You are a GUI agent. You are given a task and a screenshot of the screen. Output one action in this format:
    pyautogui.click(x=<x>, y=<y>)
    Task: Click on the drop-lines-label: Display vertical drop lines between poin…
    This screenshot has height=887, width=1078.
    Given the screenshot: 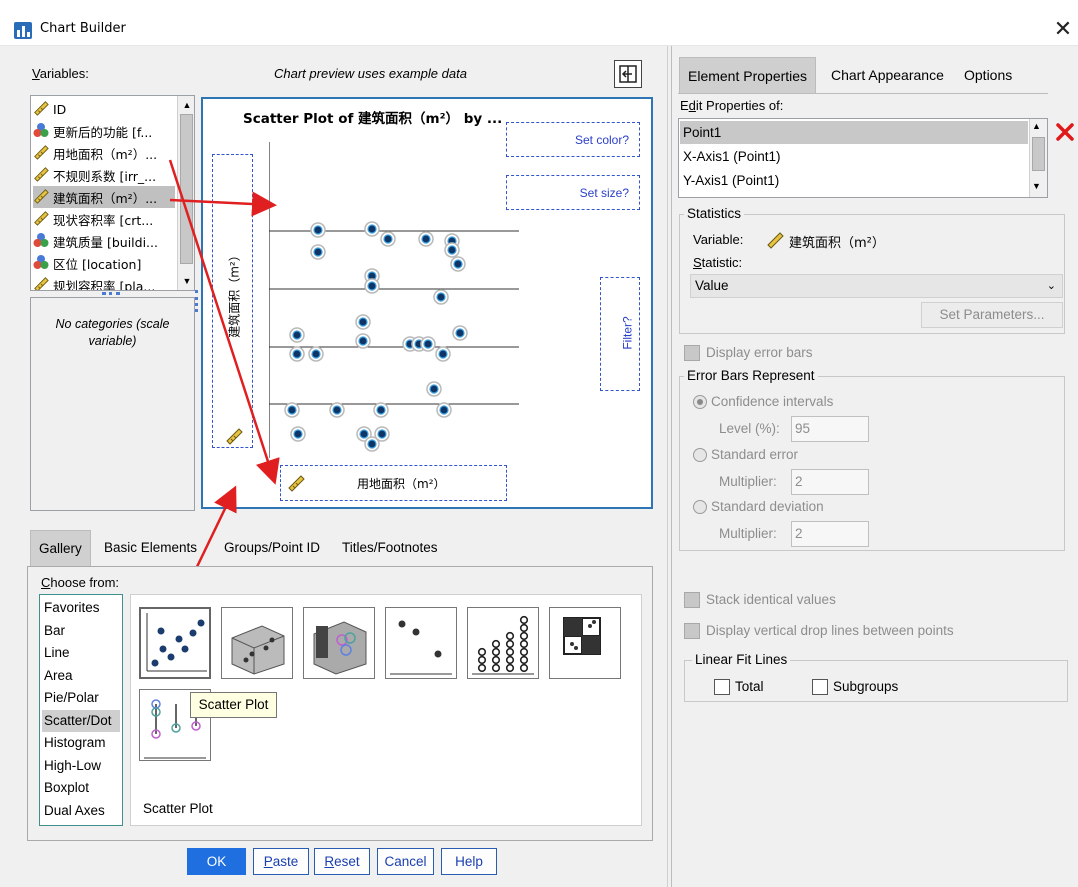 What is the action you would take?
    pyautogui.click(x=830, y=630)
    